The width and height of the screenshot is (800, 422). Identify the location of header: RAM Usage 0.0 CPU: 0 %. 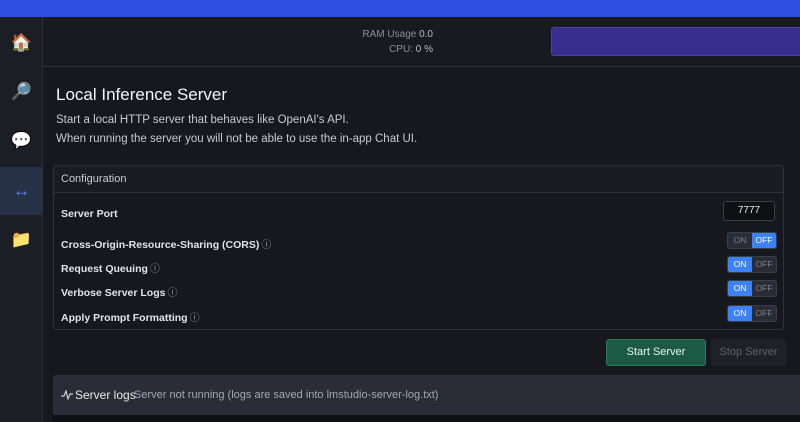
(421, 42).